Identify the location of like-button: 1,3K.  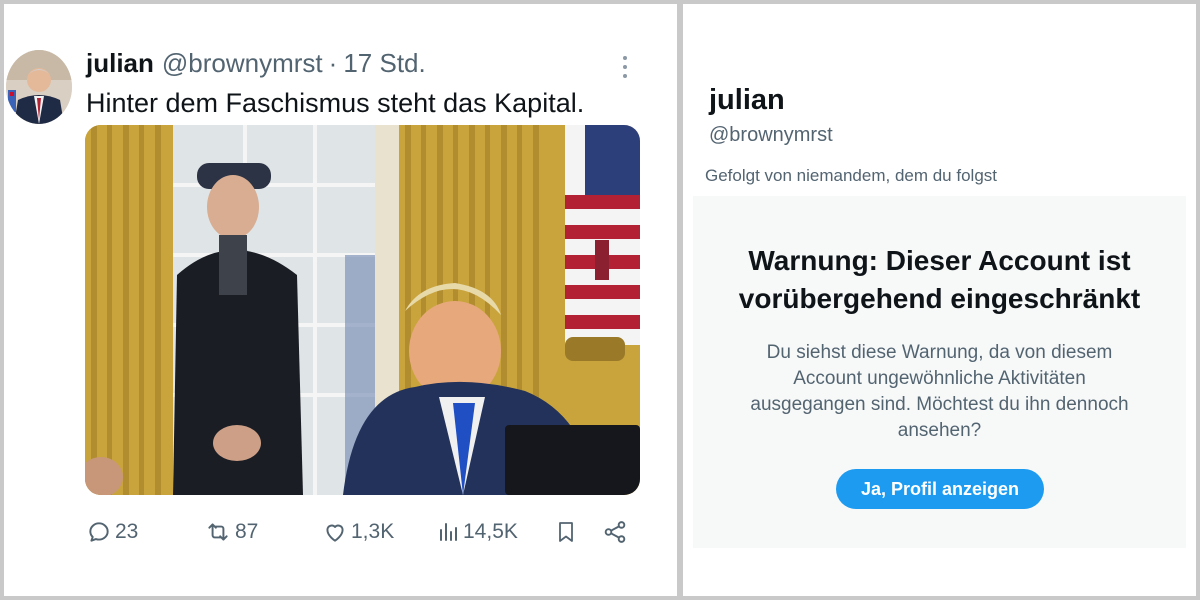
(358, 532).